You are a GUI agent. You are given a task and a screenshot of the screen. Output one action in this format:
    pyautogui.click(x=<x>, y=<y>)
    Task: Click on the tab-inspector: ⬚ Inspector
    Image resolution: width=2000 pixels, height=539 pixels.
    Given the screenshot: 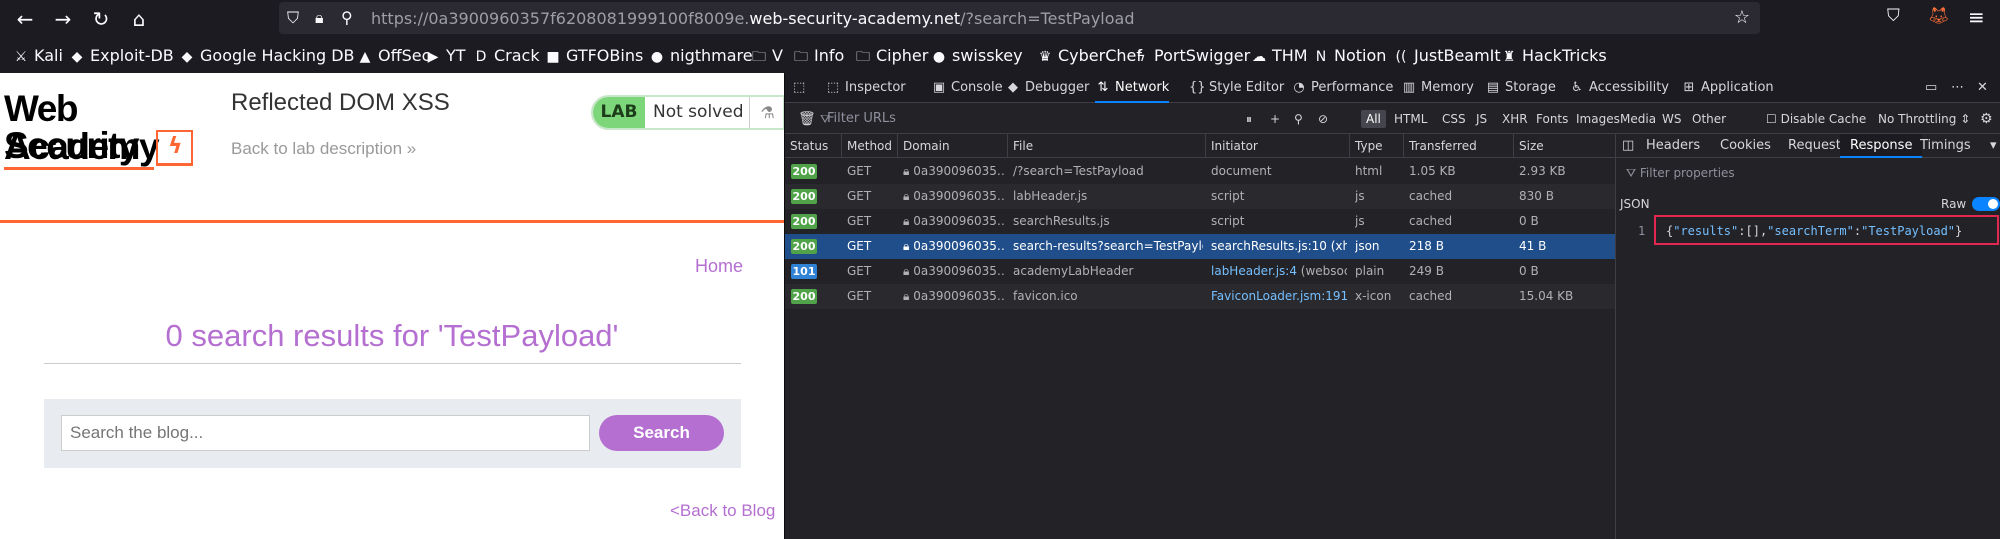 What is the action you would take?
    pyautogui.click(x=865, y=88)
    